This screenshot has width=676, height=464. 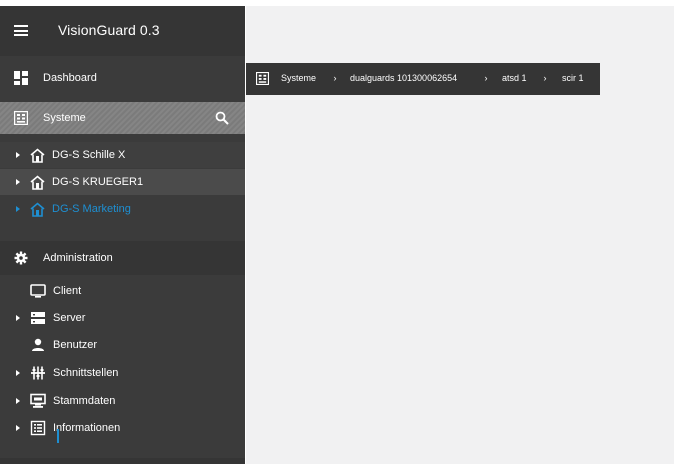 What do you see at coordinates (122, 291) in the screenshot?
I see `admin-item-client: Client` at bounding box center [122, 291].